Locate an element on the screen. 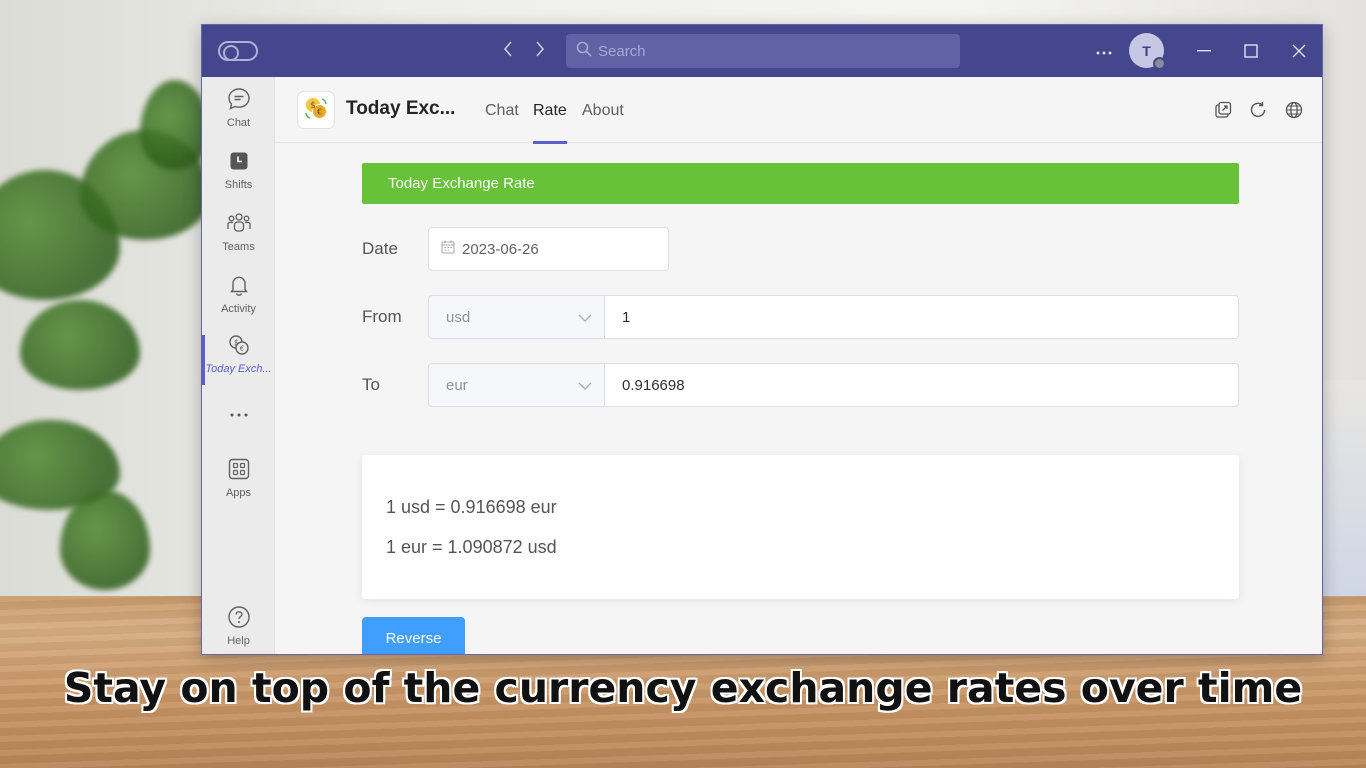  rail-item-shifts: Shifts is located at coordinates (238, 177).